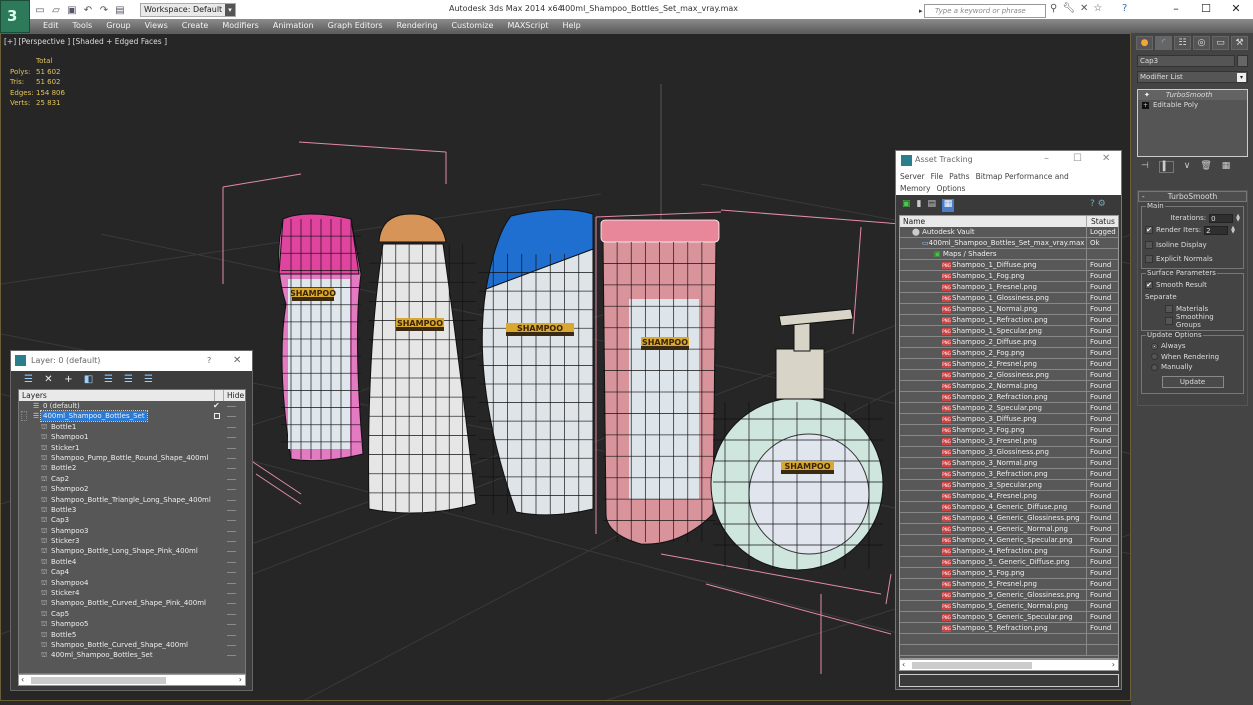 The height and width of the screenshot is (705, 1253). Describe the element at coordinates (1169, 321) in the screenshot. I see `smoothing-groups-checkbox` at that location.